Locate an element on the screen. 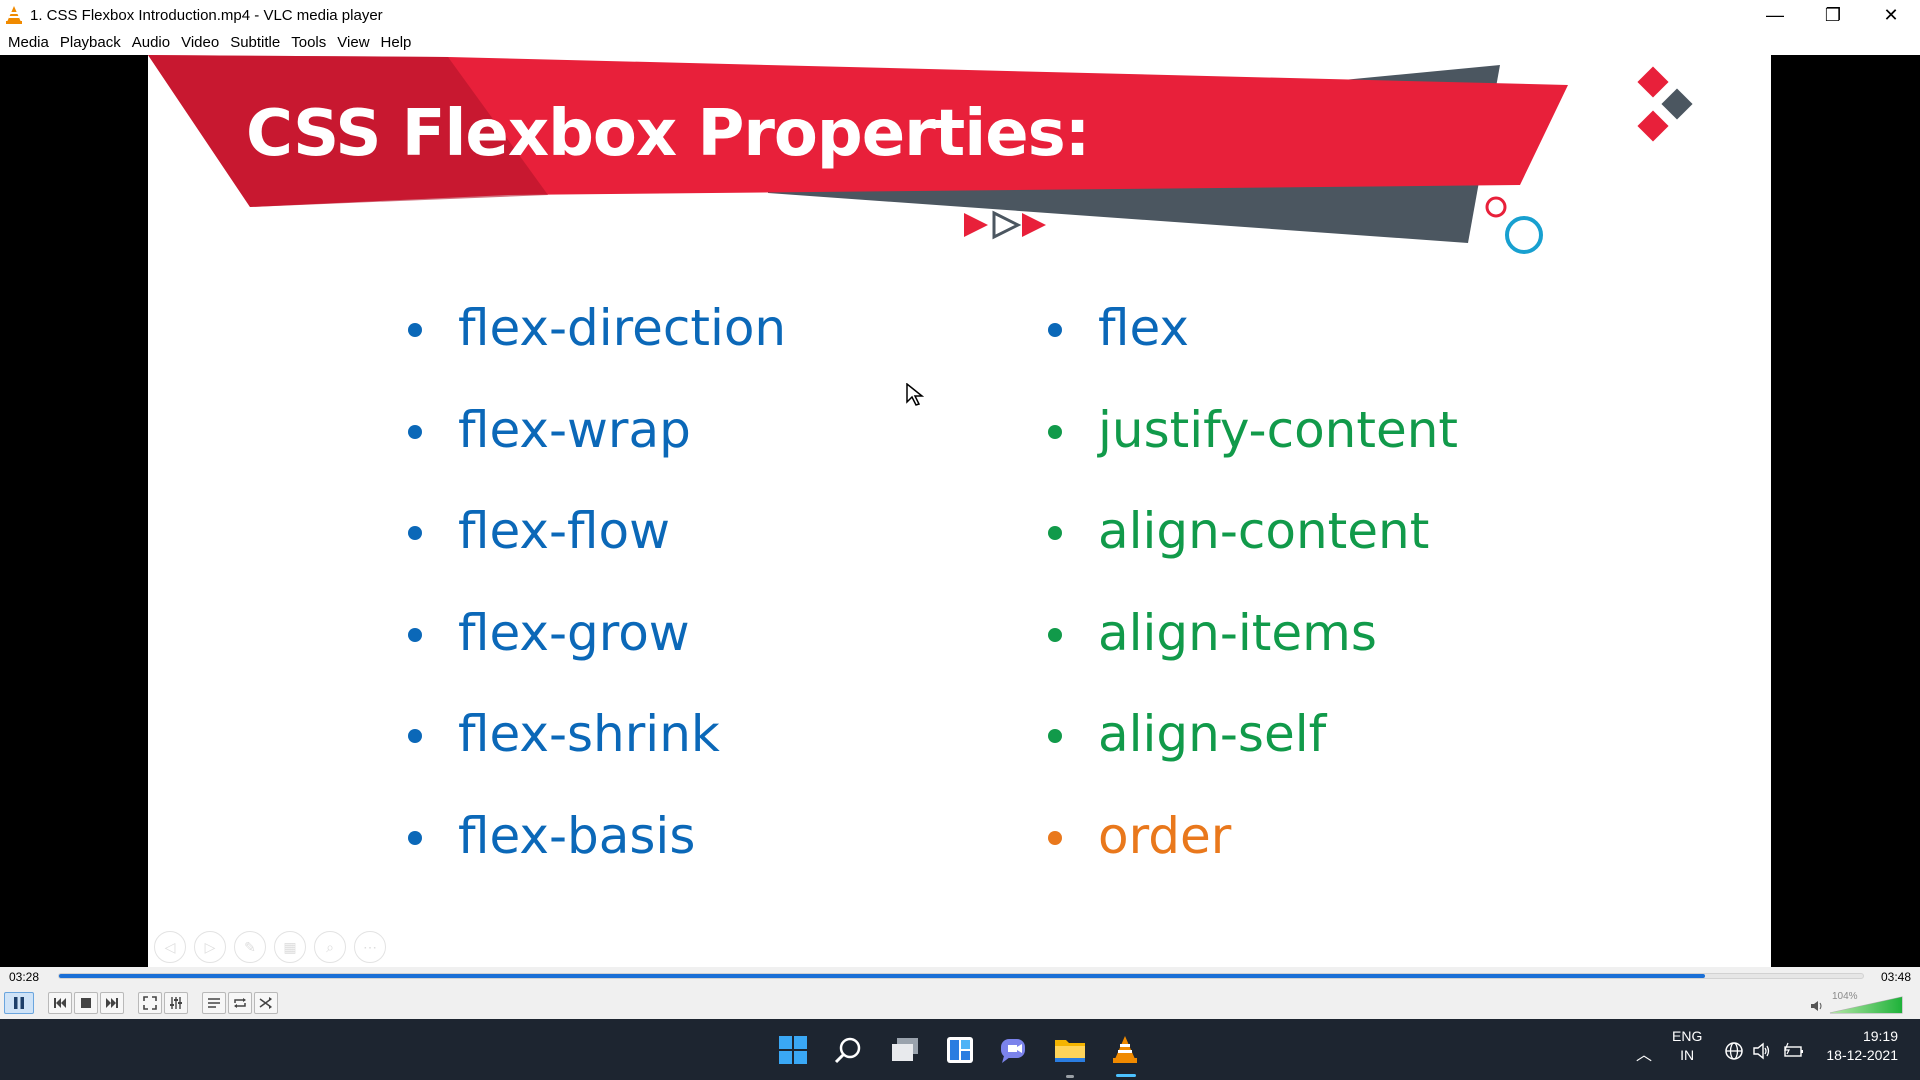  zoom-icon: ⌕ is located at coordinates (330, 947).